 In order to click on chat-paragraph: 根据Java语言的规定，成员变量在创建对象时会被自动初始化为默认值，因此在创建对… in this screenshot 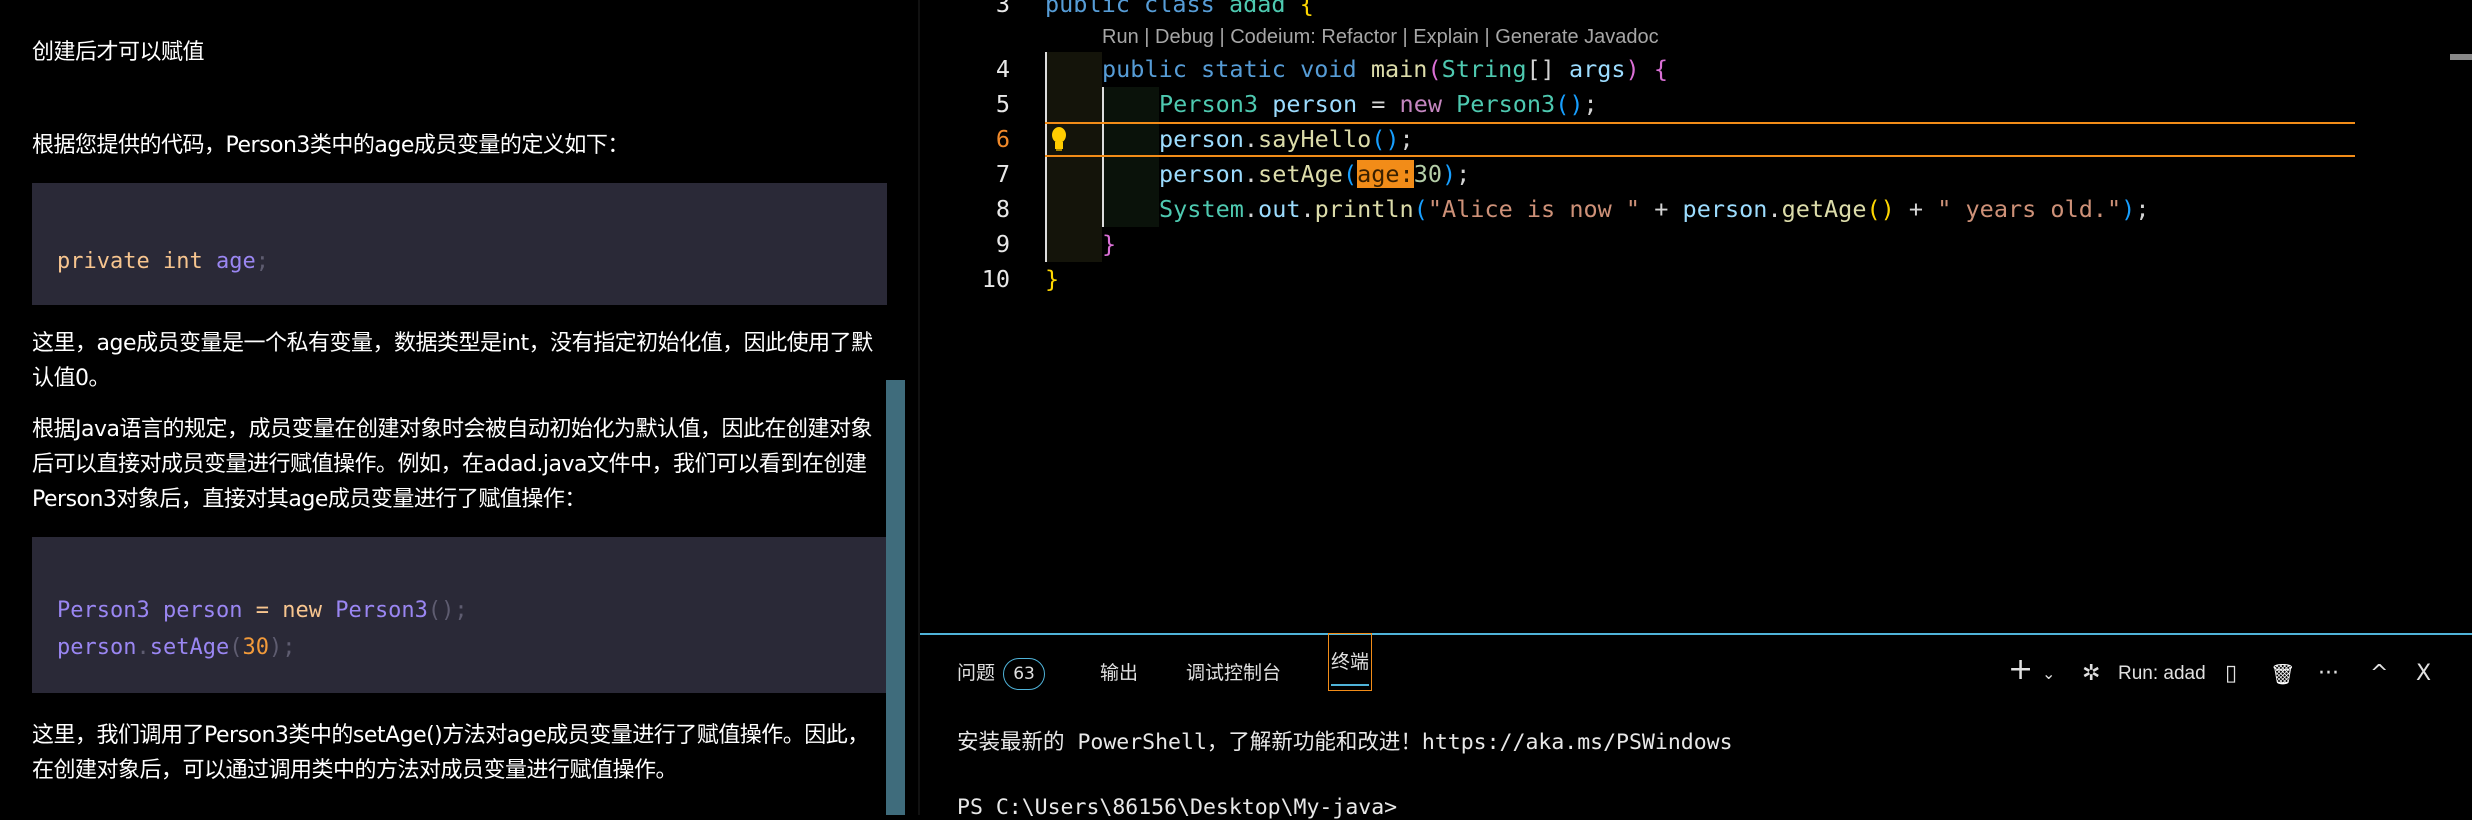, I will do `click(452, 464)`.